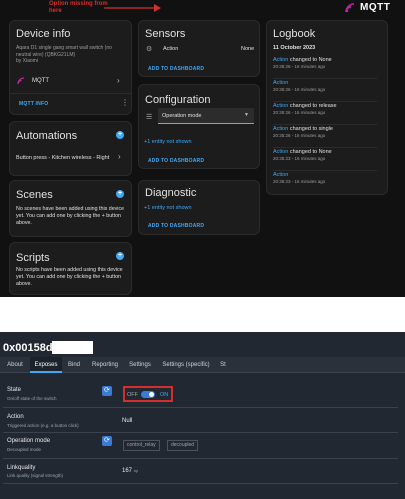 This screenshot has height=499, width=405. Describe the element at coordinates (46, 365) in the screenshot. I see `tab-exposes: Exposes` at that location.